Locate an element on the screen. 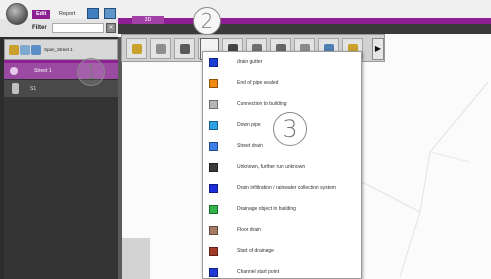 The width and height of the screenshot is (491, 279). pipe-tool-button is located at coordinates (136, 48).